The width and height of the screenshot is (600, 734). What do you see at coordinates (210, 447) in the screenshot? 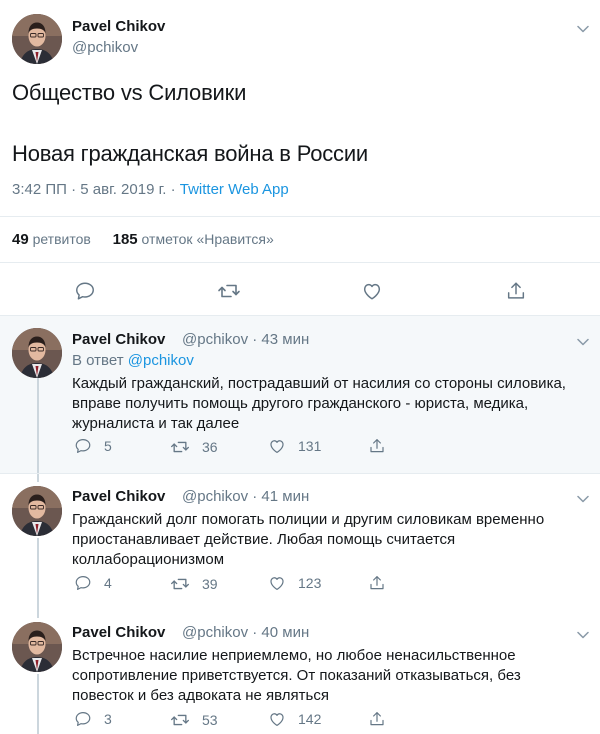
I see `retweet-count: 36` at bounding box center [210, 447].